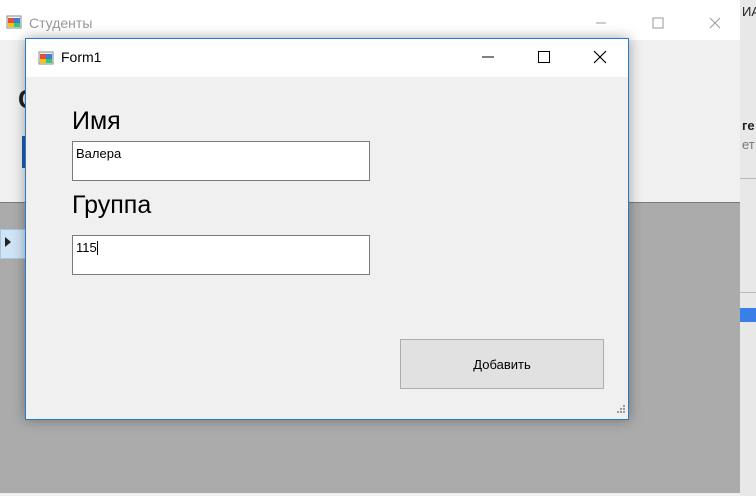 This screenshot has width=756, height=496. I want to click on name-label: Имя, so click(96, 121).